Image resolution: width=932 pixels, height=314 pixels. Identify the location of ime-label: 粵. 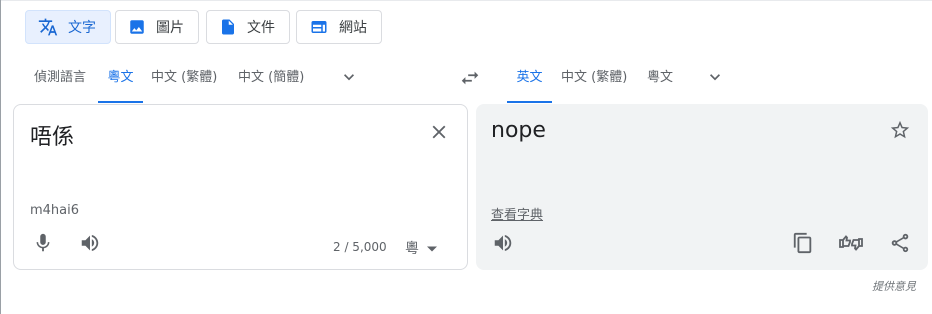
(412, 249).